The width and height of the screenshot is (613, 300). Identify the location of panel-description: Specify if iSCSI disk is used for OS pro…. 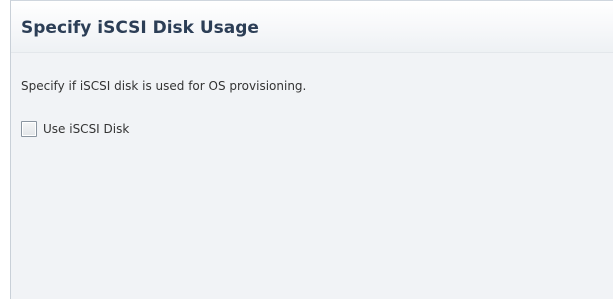
(164, 86).